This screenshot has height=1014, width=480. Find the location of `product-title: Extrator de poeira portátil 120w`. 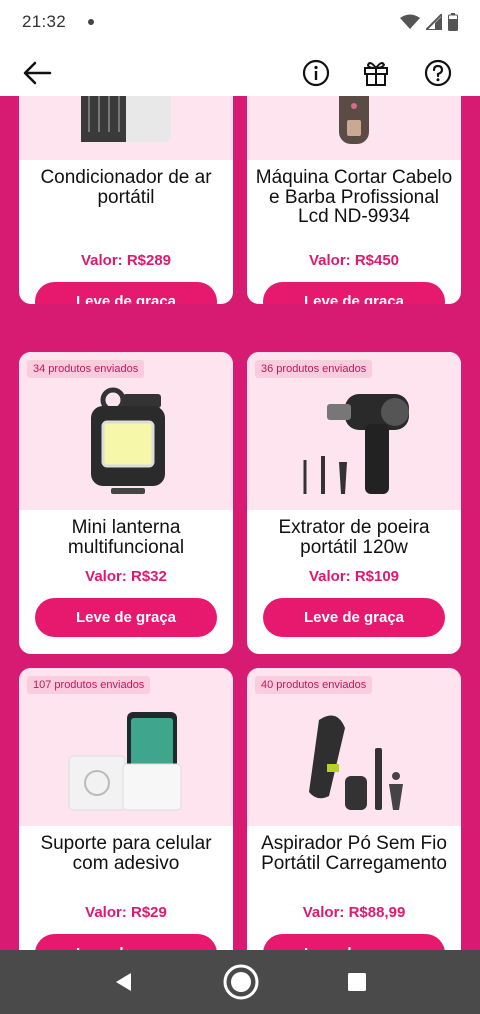

product-title: Extrator de poeira portátil 120w is located at coordinates (354, 537).